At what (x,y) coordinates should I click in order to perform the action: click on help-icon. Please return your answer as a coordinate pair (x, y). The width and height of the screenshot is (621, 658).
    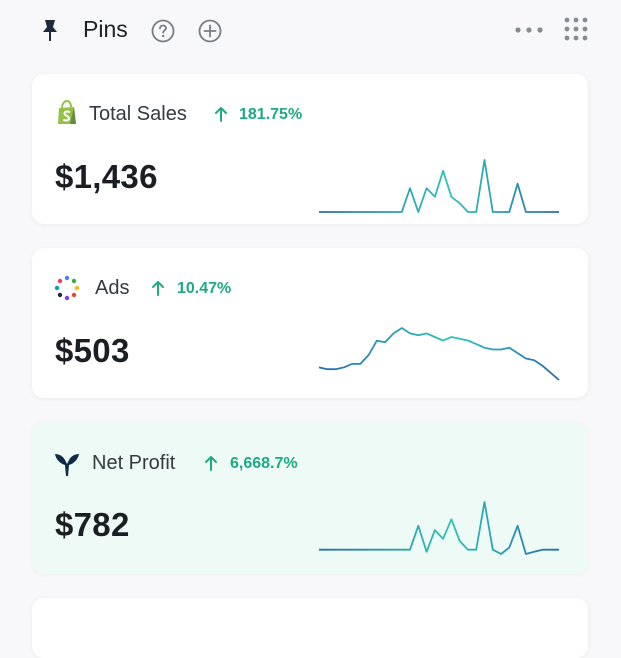
    Looking at the image, I should click on (163, 31).